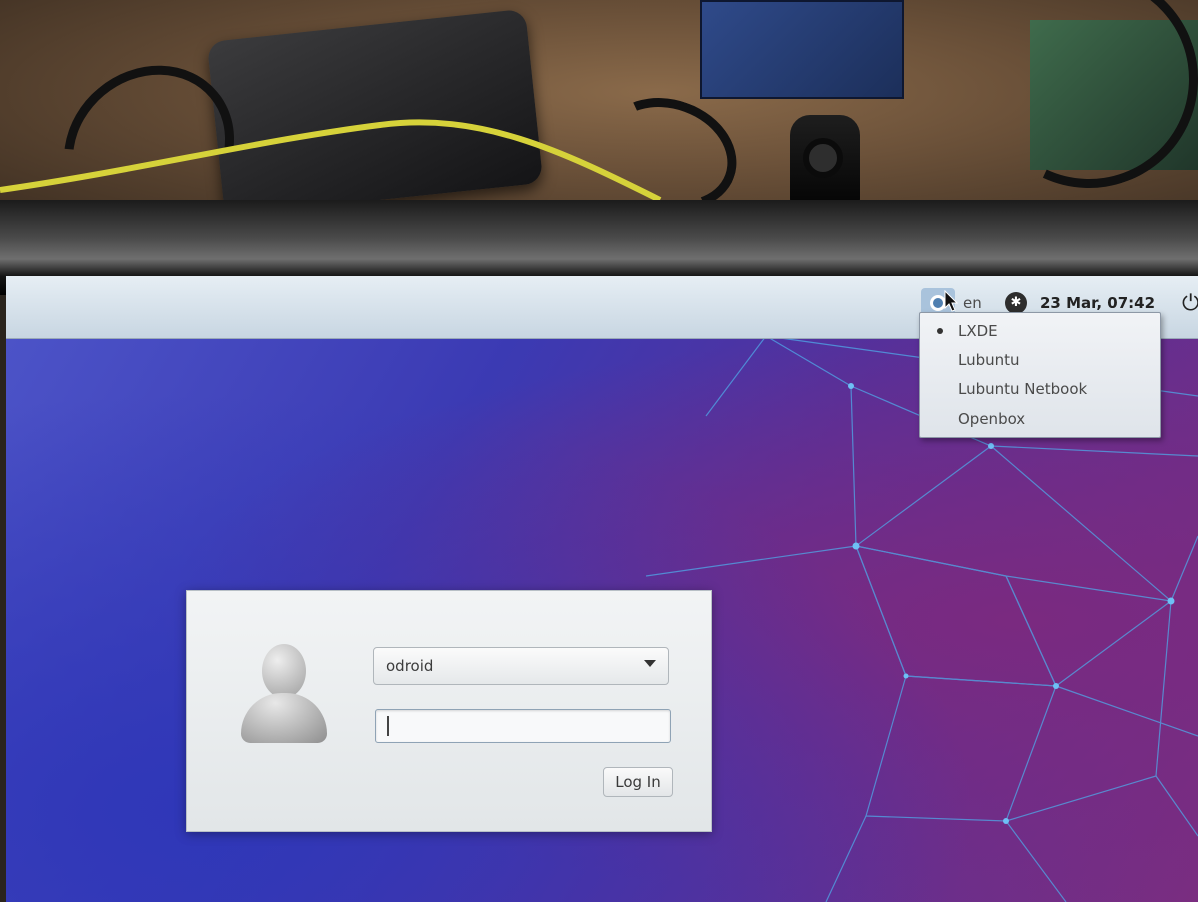 Image resolution: width=1198 pixels, height=902 pixels. I want to click on user-avatar-icon, so click(283, 693).